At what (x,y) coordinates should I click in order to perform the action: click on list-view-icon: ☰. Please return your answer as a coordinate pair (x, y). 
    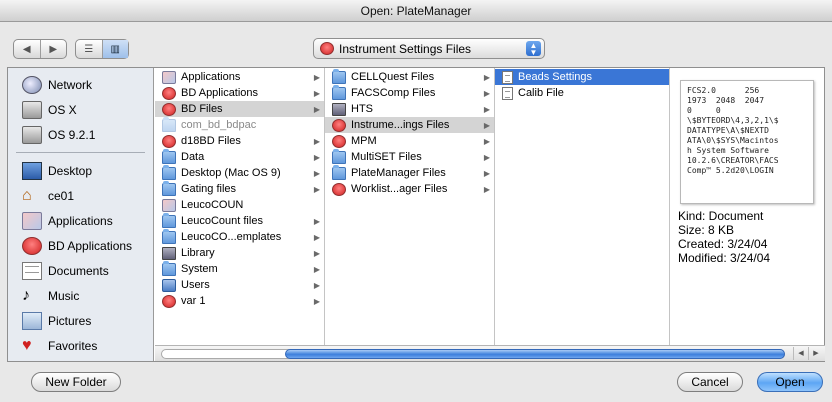
    Looking at the image, I should click on (89, 49).